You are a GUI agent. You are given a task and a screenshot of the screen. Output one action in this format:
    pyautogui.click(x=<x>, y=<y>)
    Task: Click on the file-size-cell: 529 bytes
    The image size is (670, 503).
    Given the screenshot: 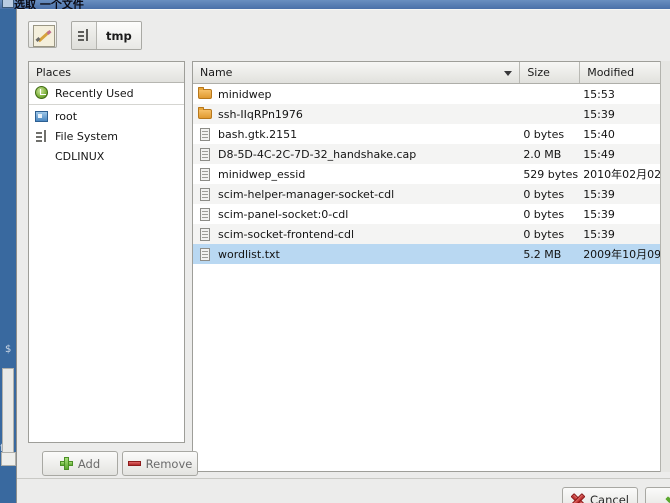 What is the action you would take?
    pyautogui.click(x=551, y=174)
    